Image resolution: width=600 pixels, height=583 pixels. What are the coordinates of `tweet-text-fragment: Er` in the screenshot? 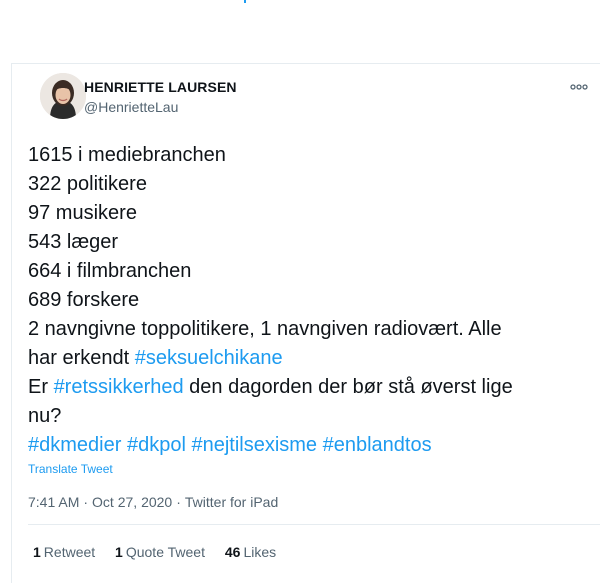 It's located at (41, 387).